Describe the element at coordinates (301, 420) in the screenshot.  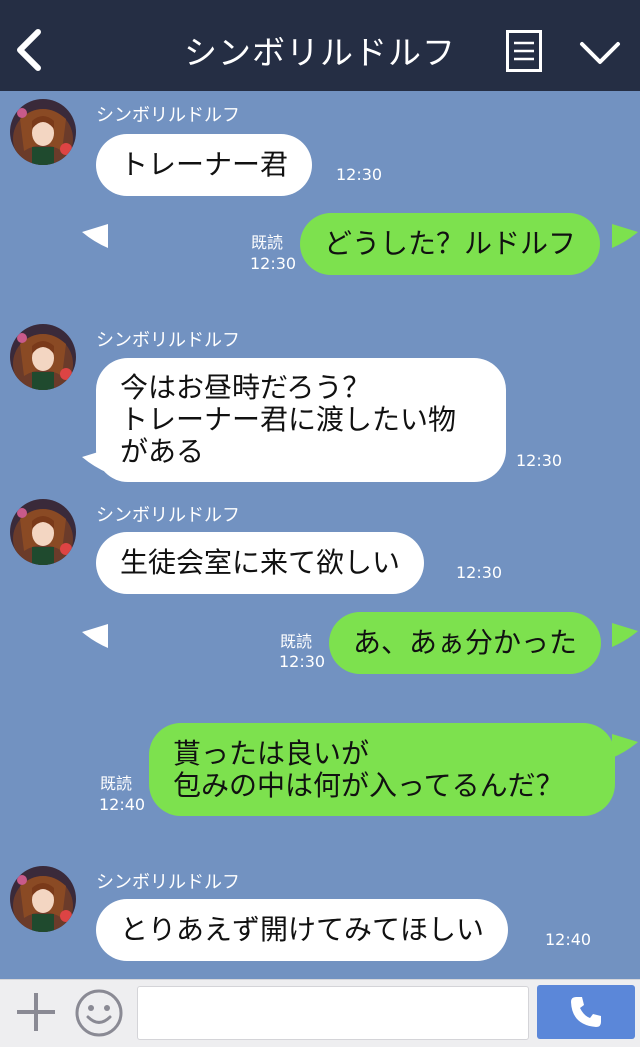
I see `message-bubble: 今はお昼時だろう？ トレーナー君に渡したい物 がある` at that location.